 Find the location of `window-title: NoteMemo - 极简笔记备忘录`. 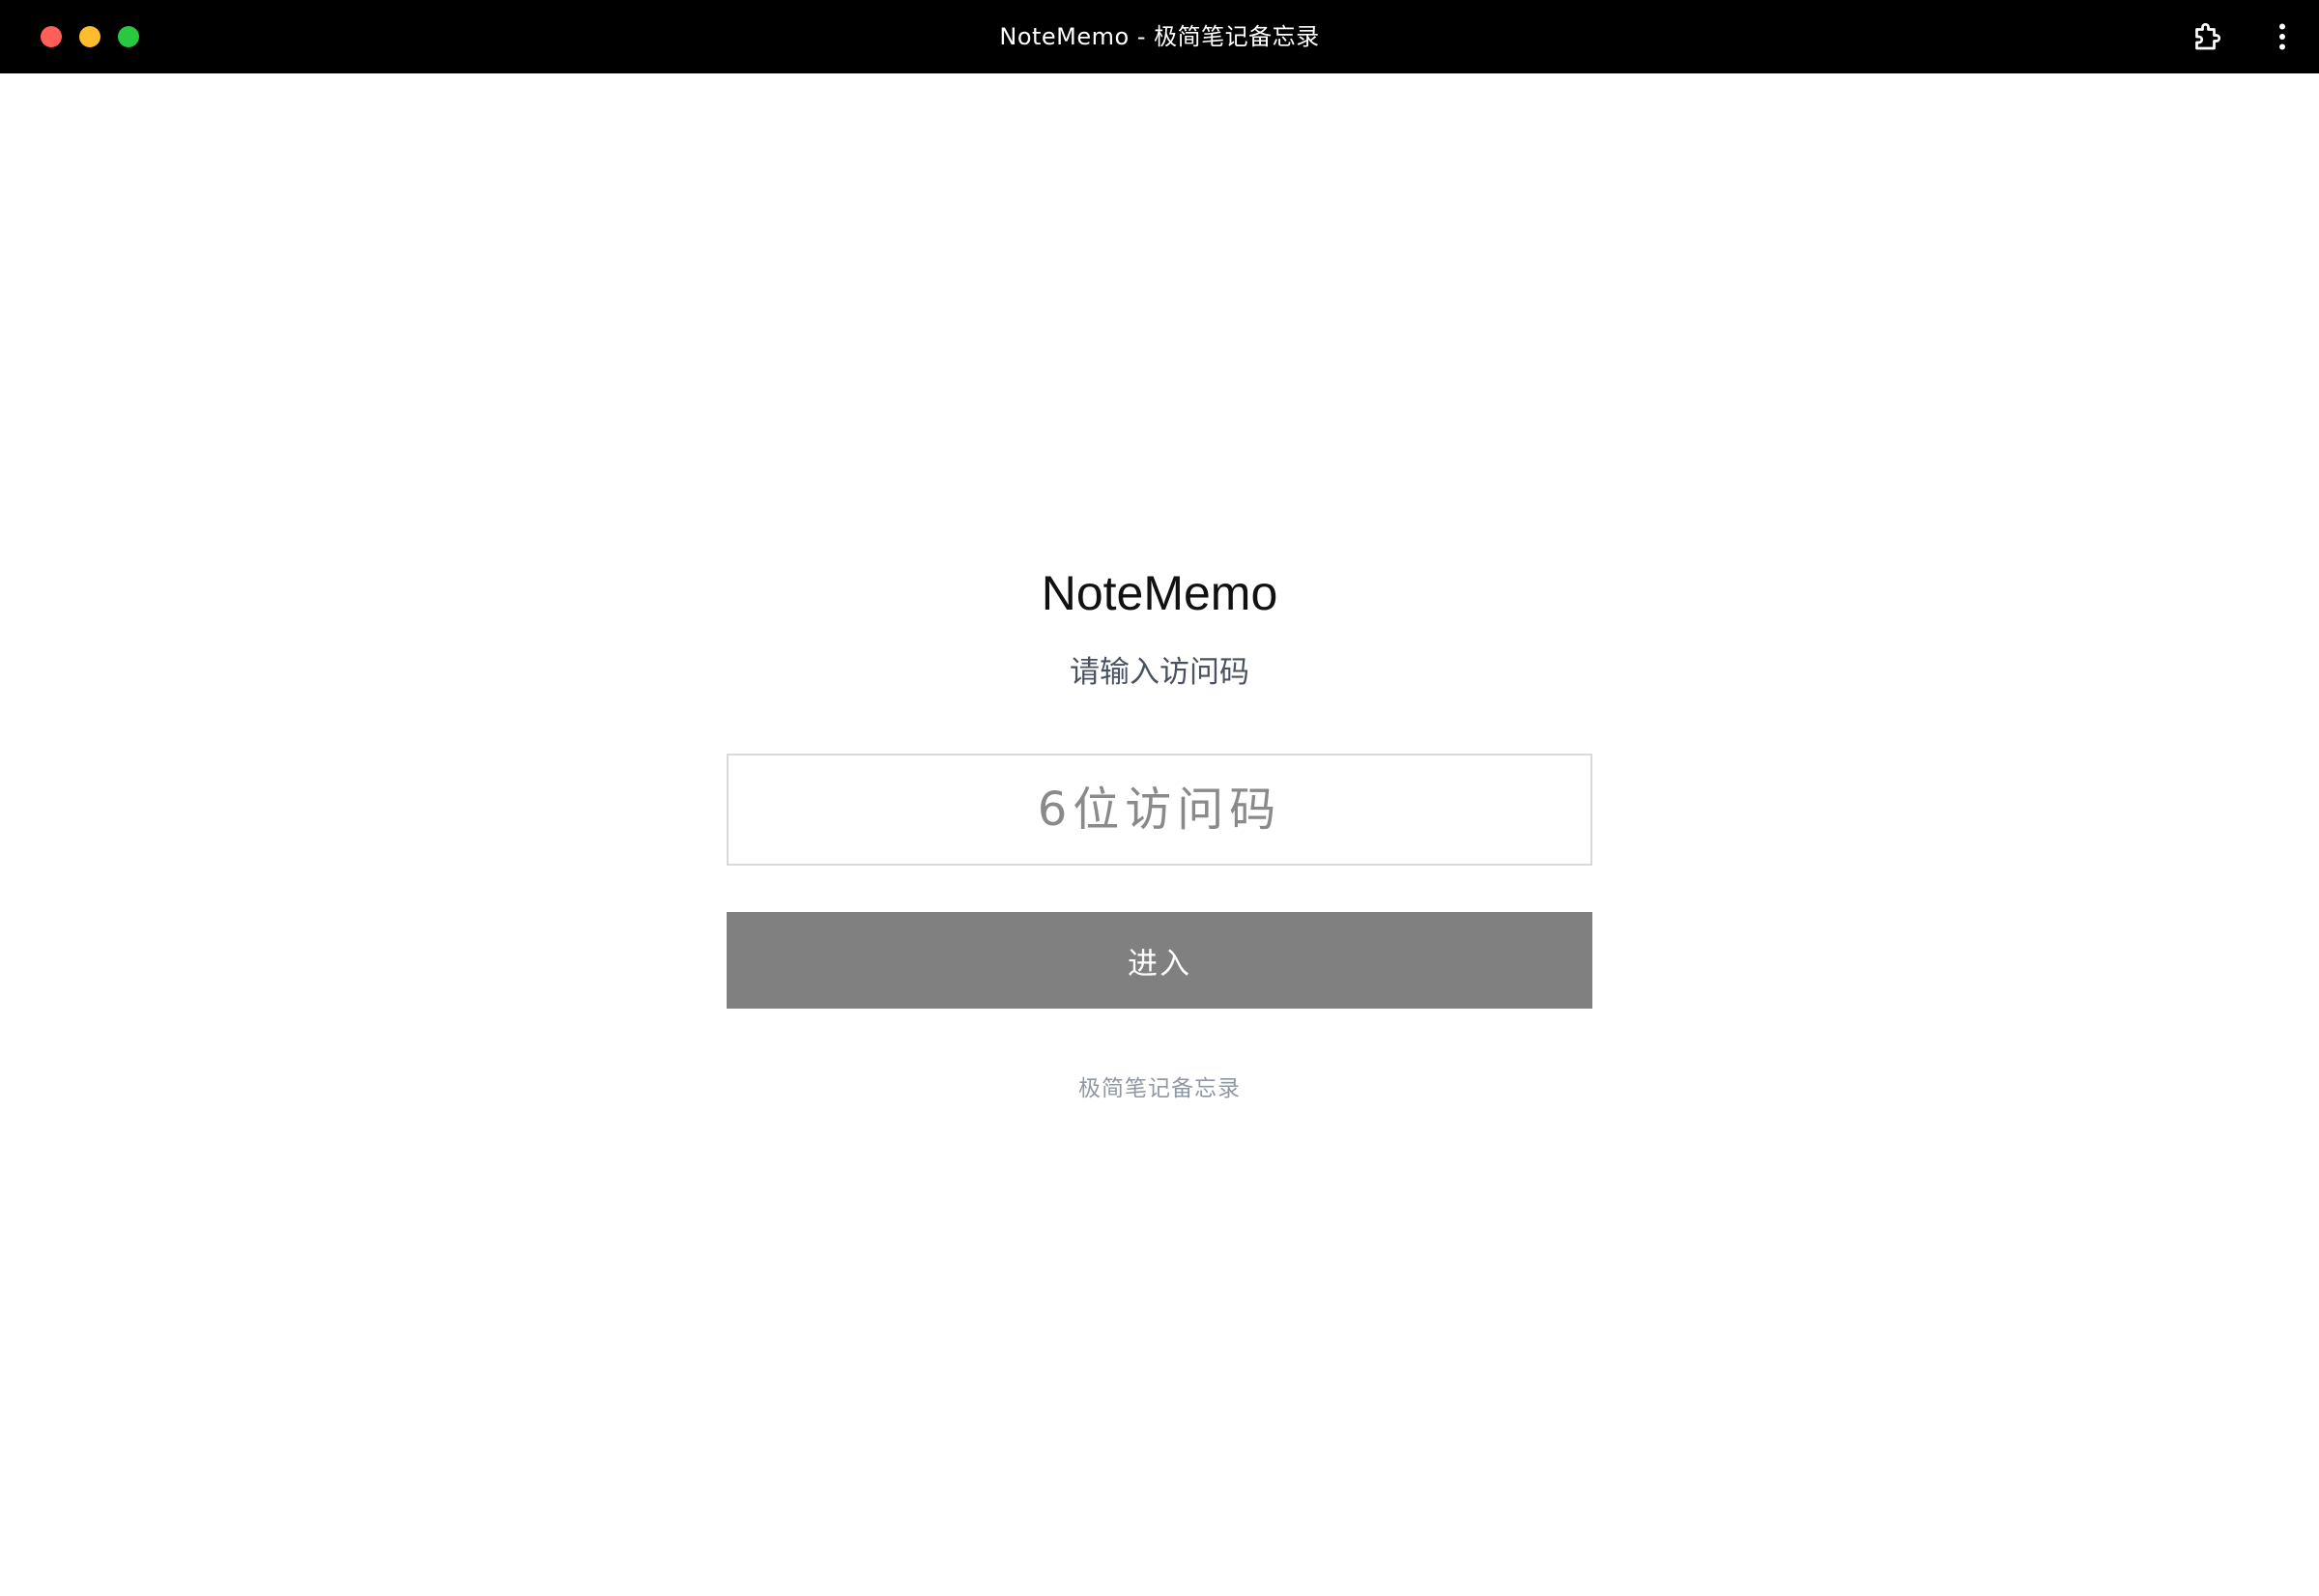

window-title: NoteMemo - 极简笔记备忘录 is located at coordinates (1159, 36).